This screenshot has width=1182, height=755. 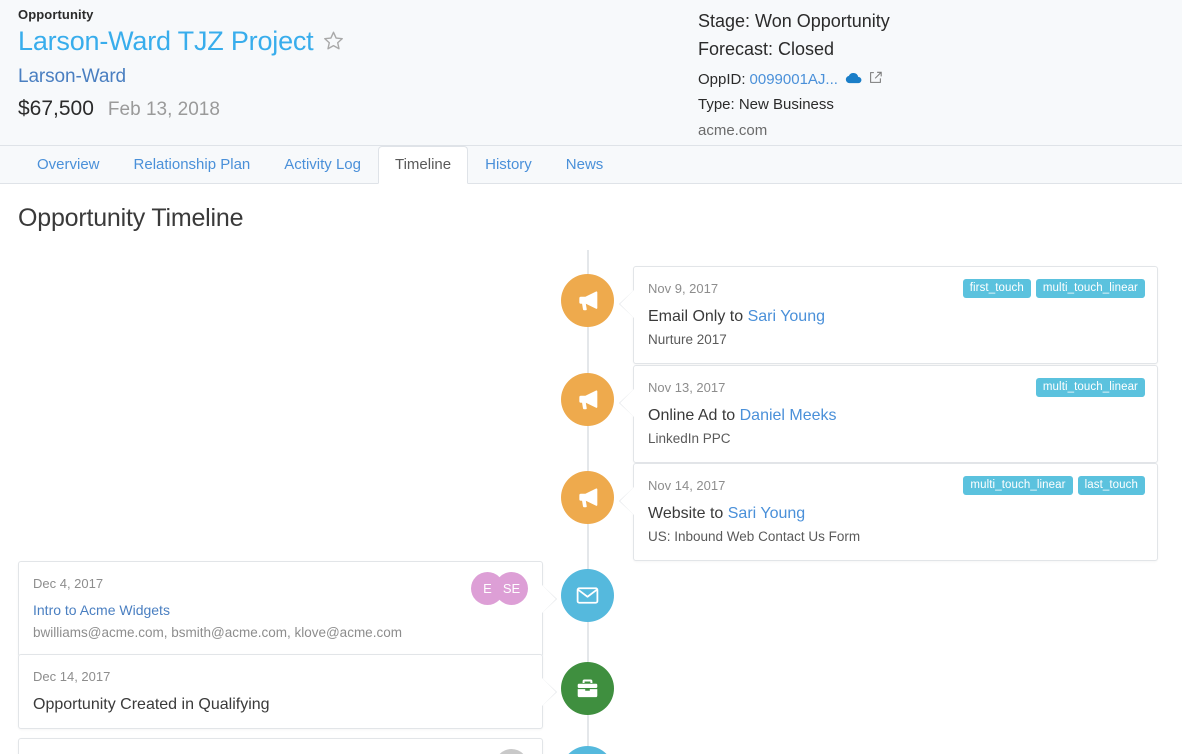 What do you see at coordinates (688, 513) in the screenshot?
I see `card-main-prefix: Website to` at bounding box center [688, 513].